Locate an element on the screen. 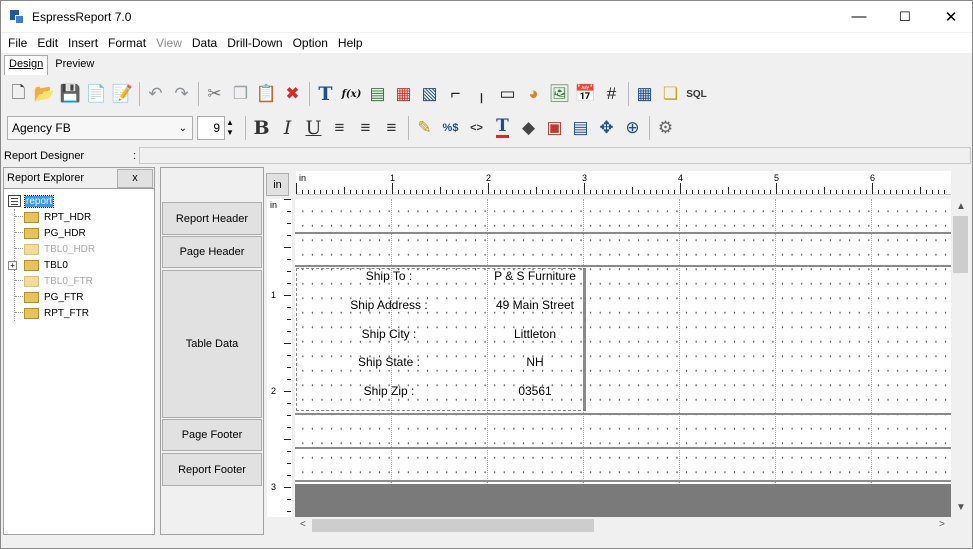 The width and height of the screenshot is (973, 549). menu-file: File is located at coordinates (17, 43).